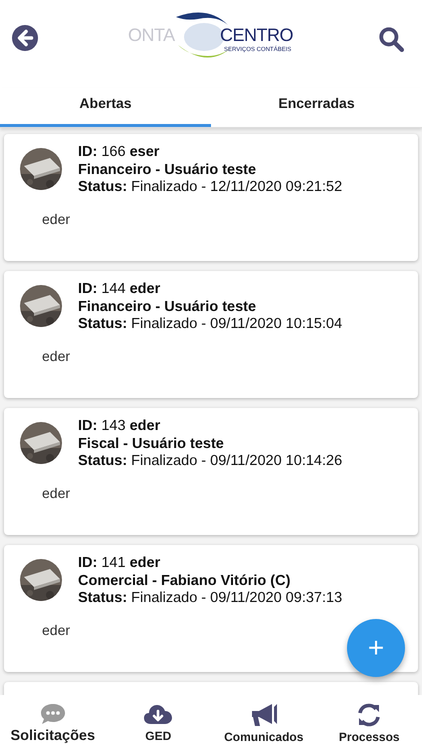 The height and width of the screenshot is (750, 422). What do you see at coordinates (120, 563) in the screenshot?
I see `ticket-id: ID: 141 eder` at bounding box center [120, 563].